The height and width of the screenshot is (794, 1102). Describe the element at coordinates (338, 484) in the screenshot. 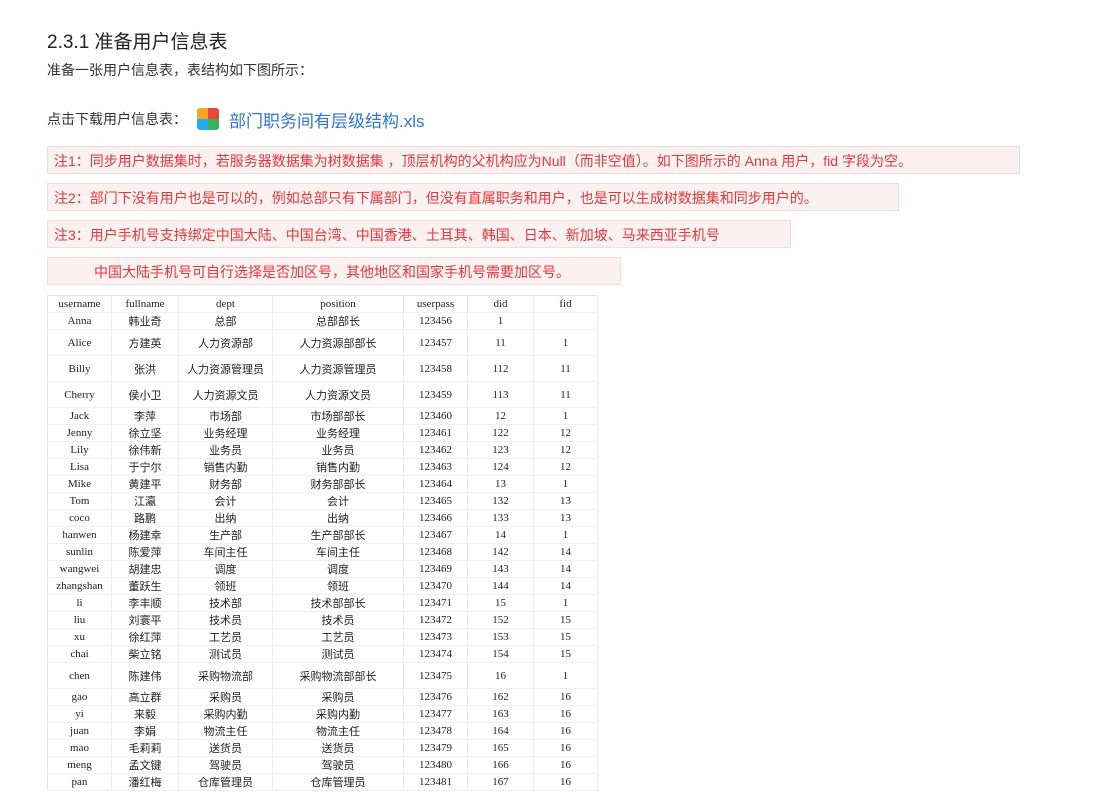

I see `cell-position: 财务部部长` at that location.